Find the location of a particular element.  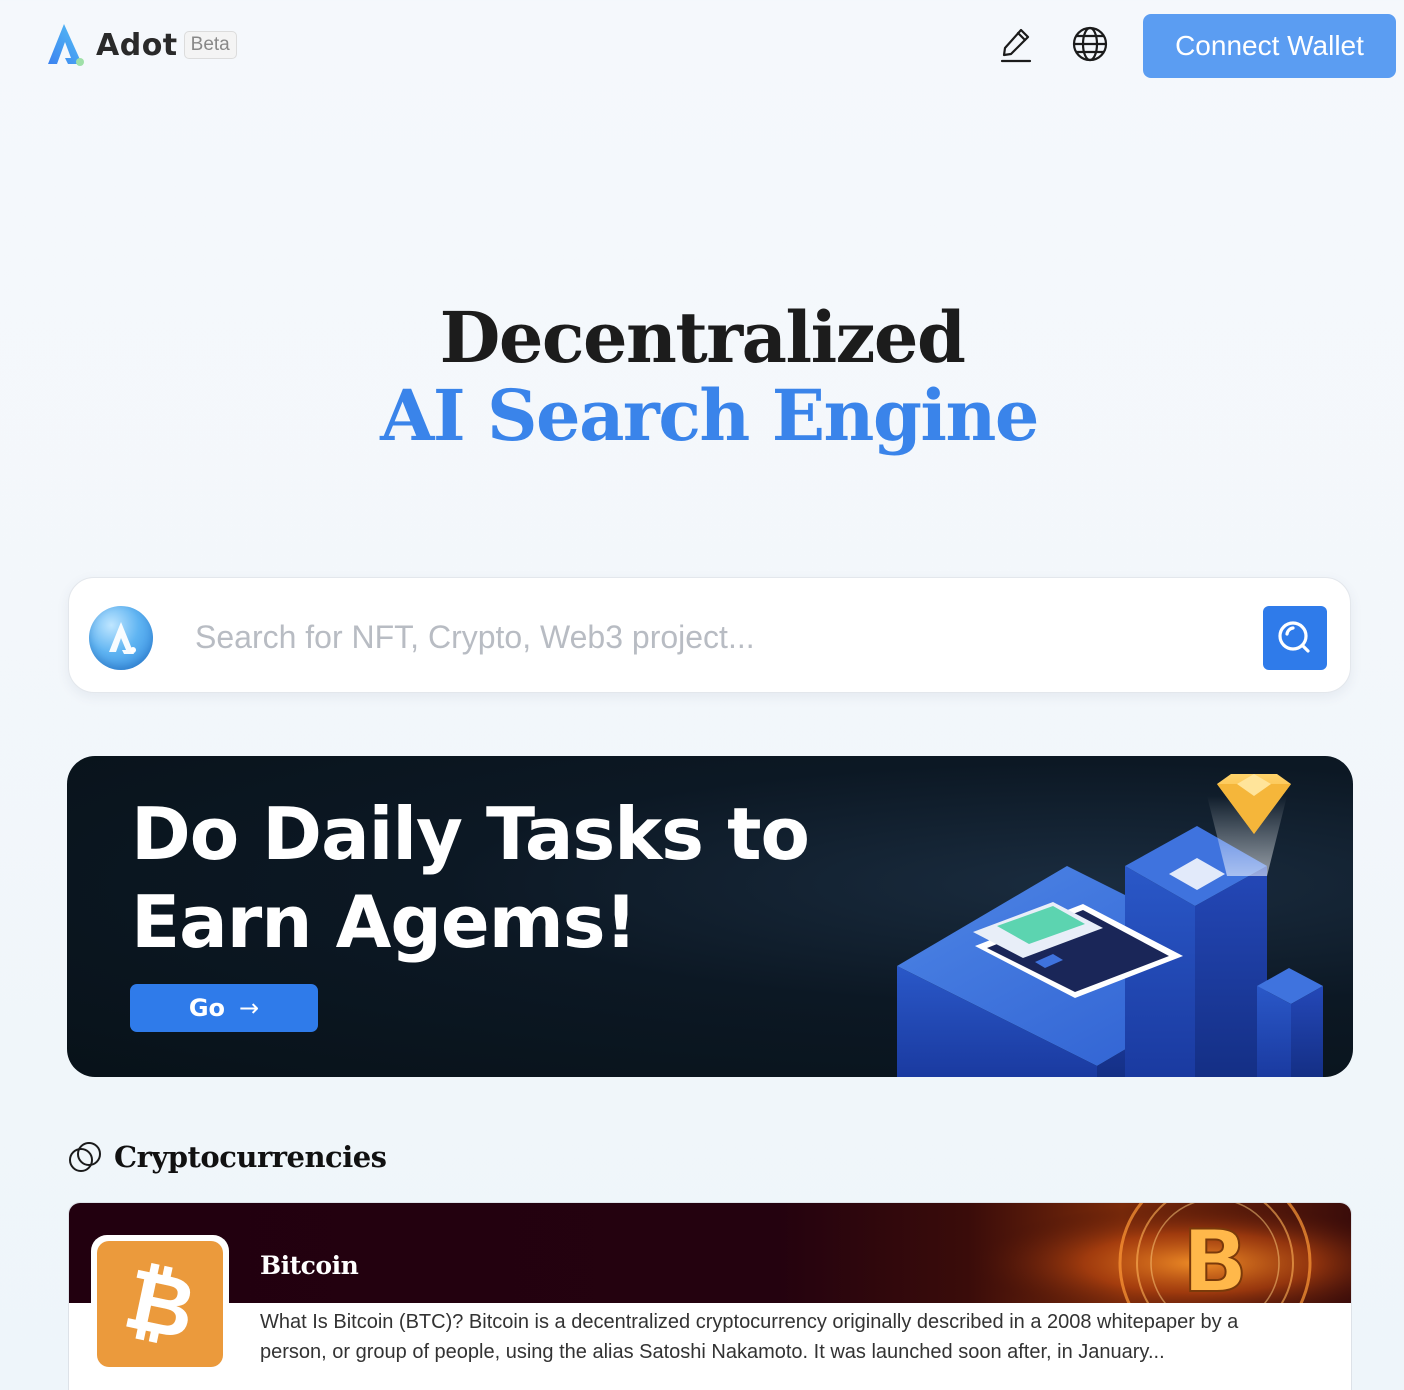

edit-pencil-icon is located at coordinates (1016, 44).